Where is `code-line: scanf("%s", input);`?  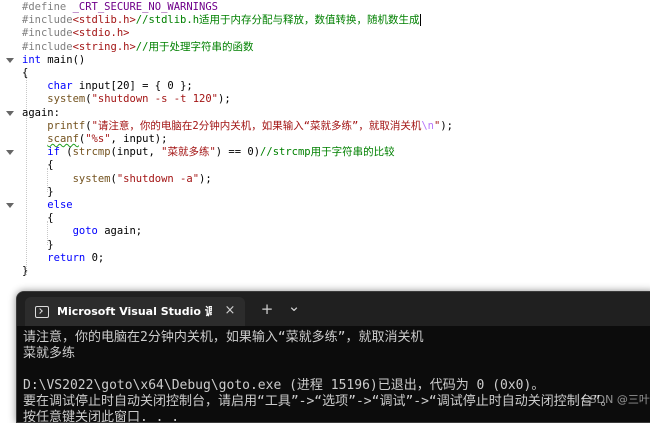 code-line: scanf("%s", input); is located at coordinates (94, 139).